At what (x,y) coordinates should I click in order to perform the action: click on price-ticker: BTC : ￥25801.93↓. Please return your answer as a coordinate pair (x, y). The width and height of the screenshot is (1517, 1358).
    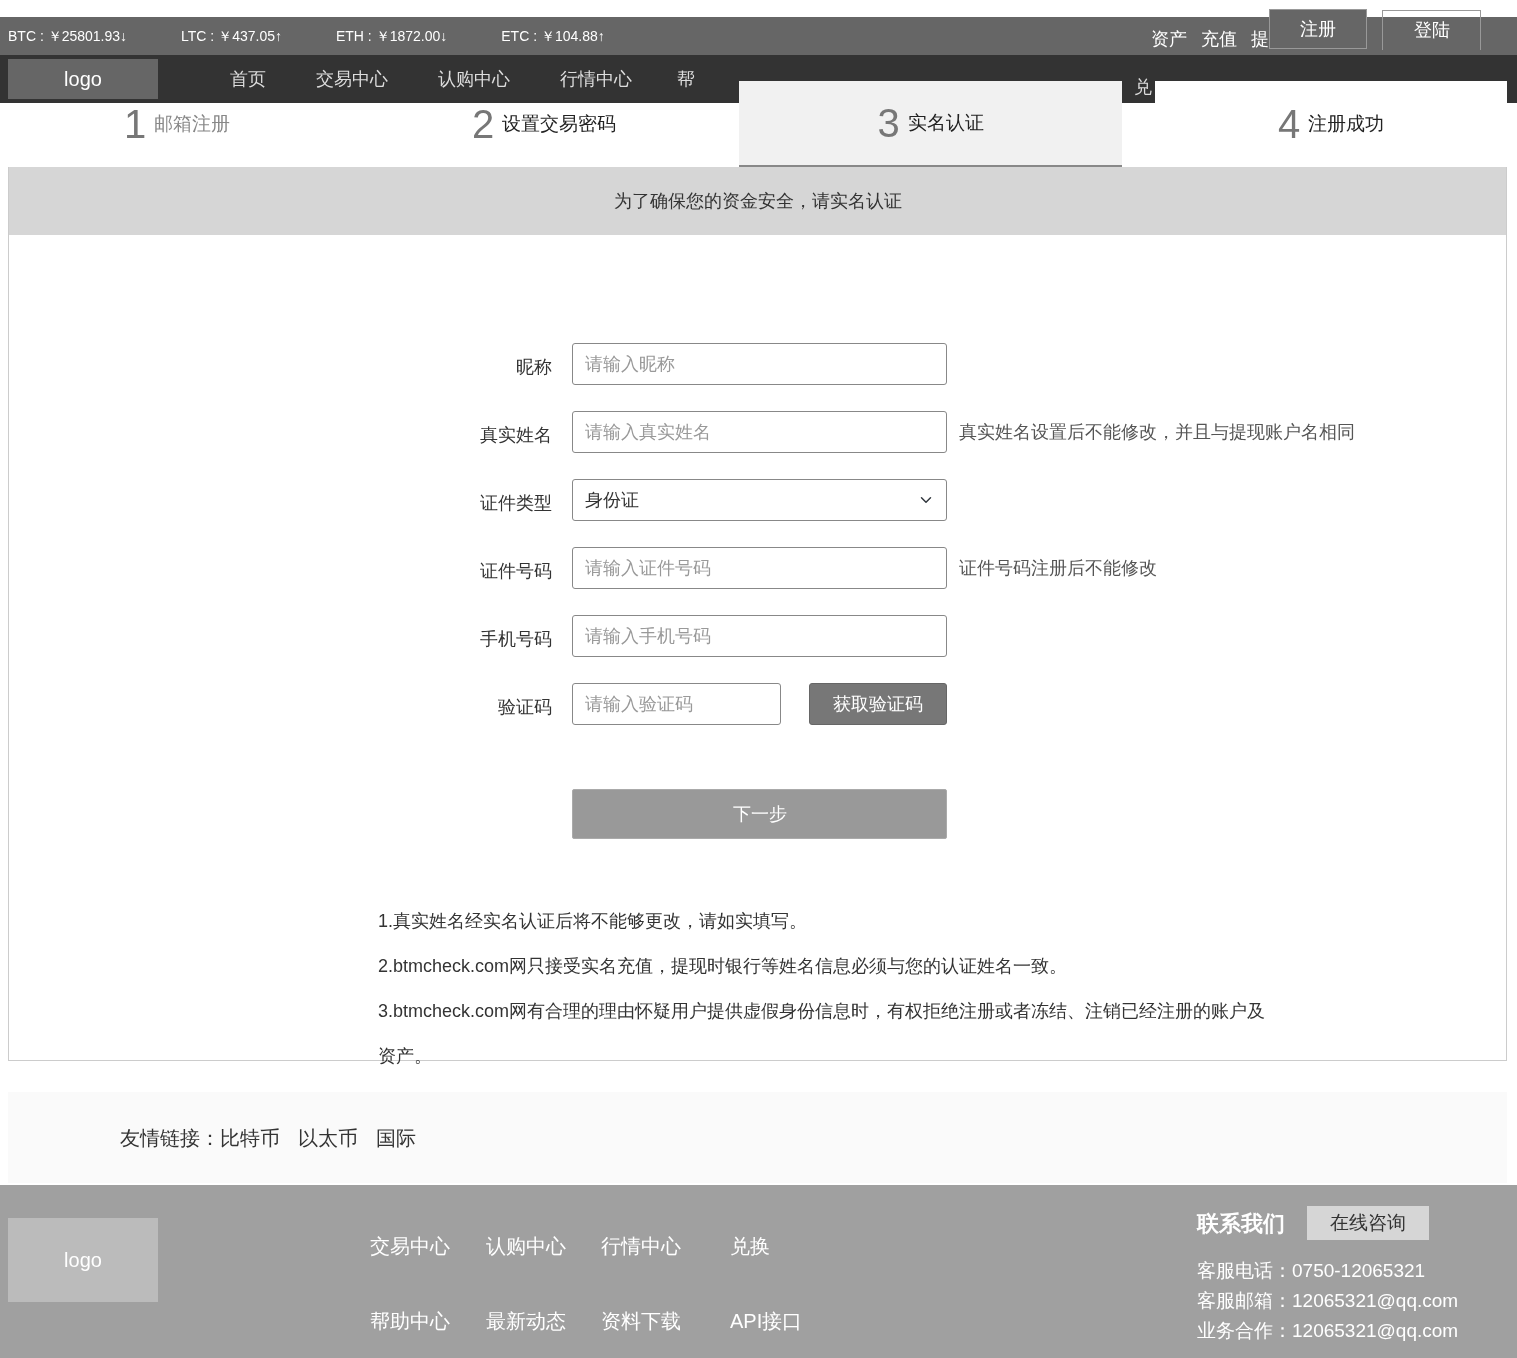
    Looking at the image, I should click on (68, 36).